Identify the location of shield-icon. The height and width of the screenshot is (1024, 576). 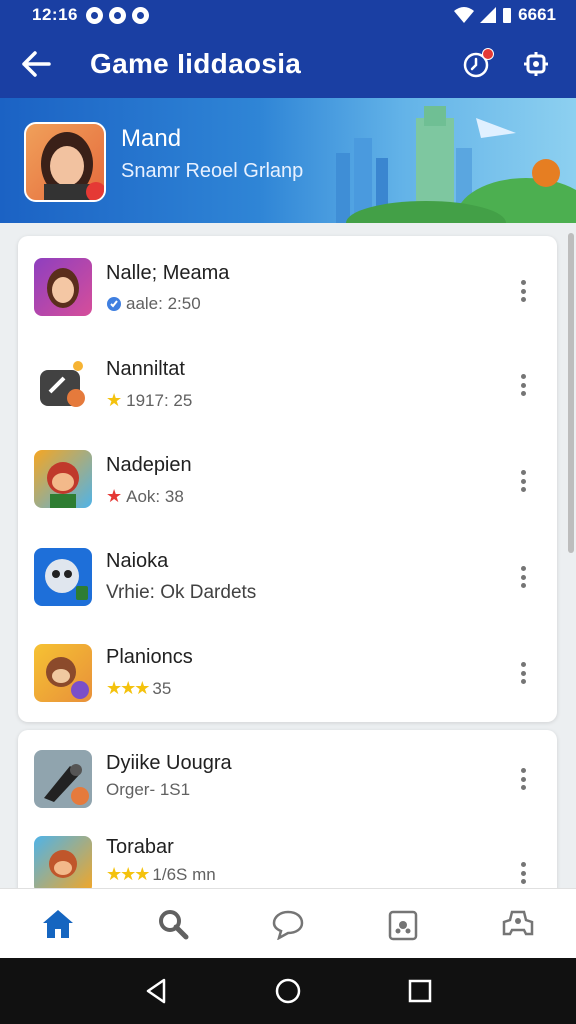
(114, 304).